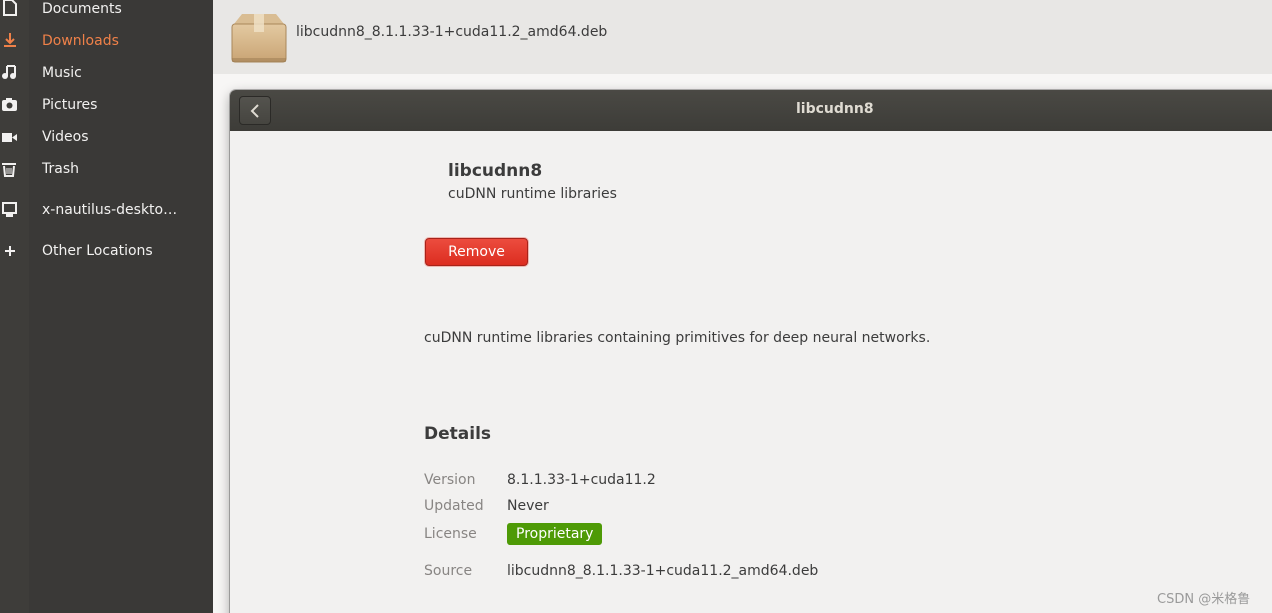 This screenshot has width=1272, height=613. I want to click on document-icon, so click(14, 10).